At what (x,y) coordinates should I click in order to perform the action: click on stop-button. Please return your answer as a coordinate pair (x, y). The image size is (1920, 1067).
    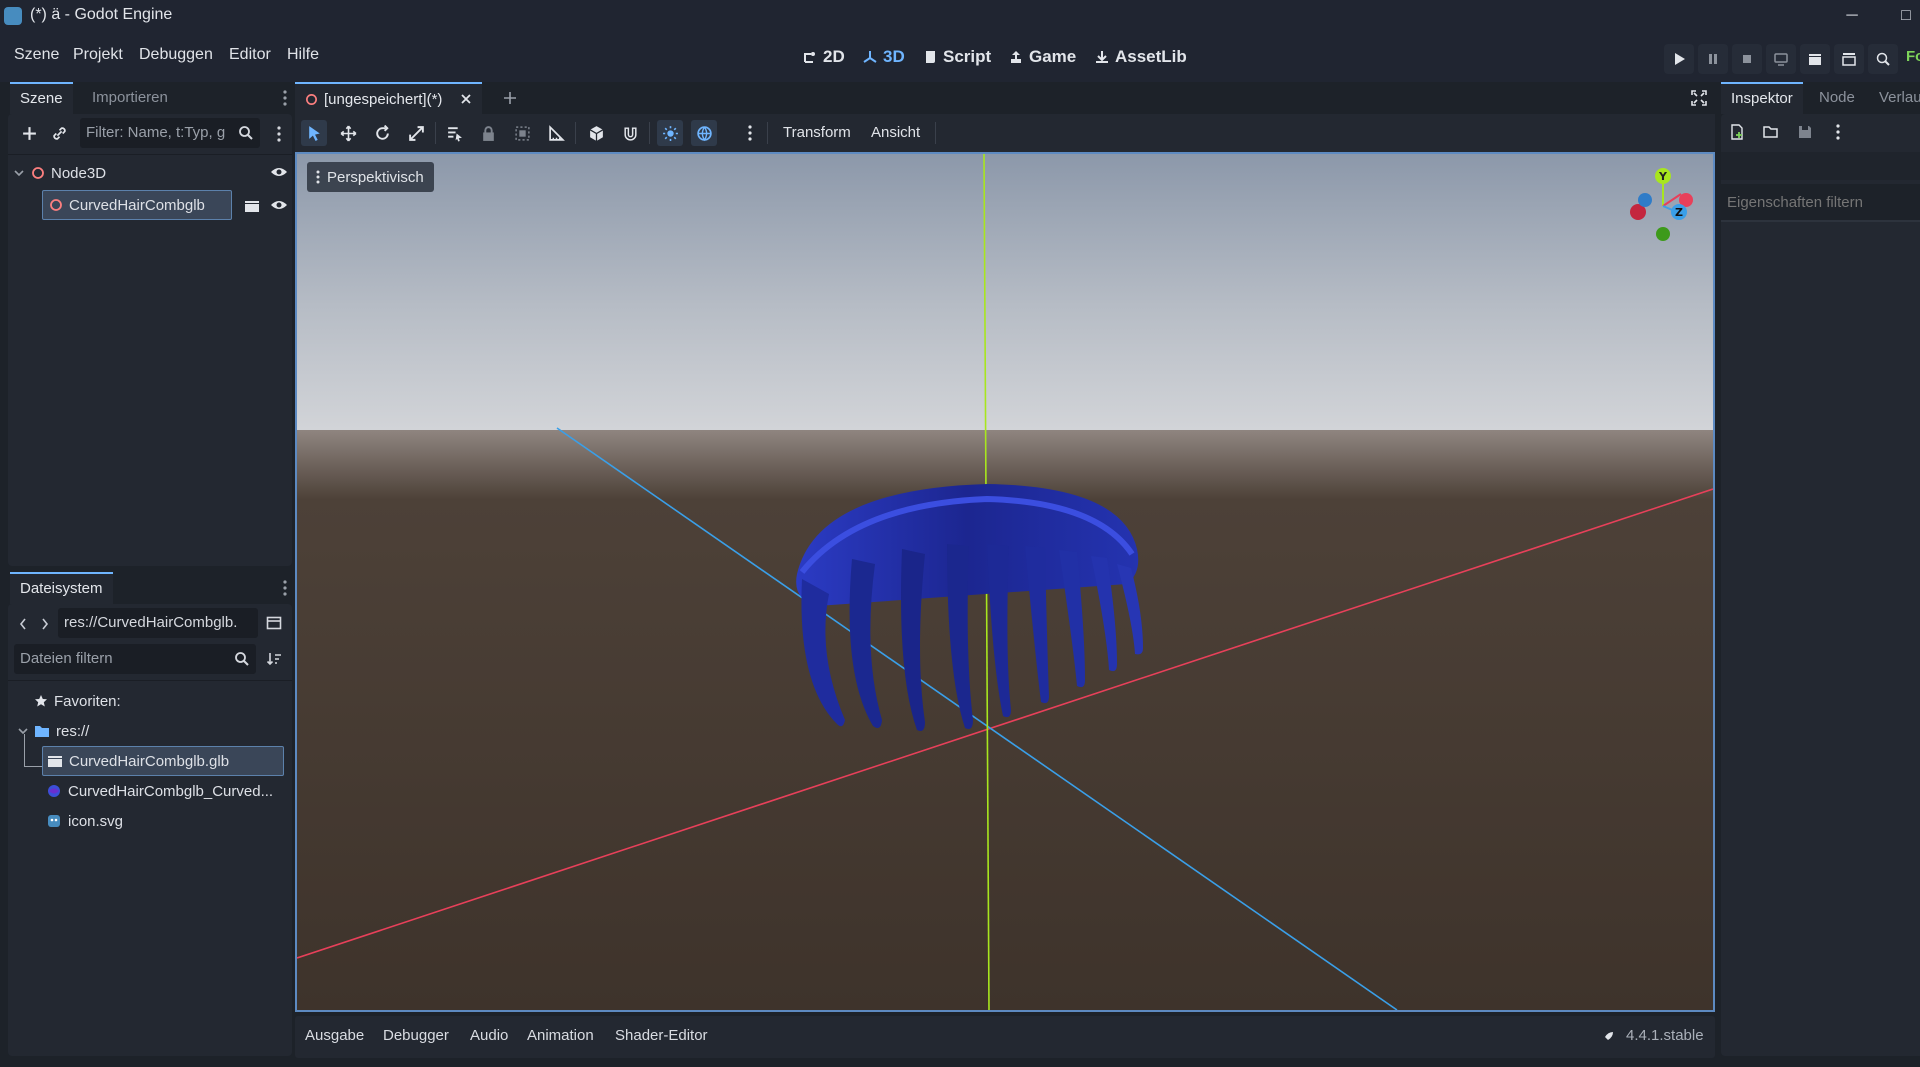
    Looking at the image, I should click on (1747, 59).